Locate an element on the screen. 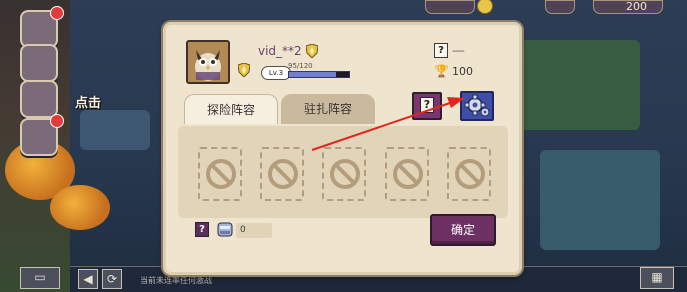  question-icon: ? is located at coordinates (427, 105).